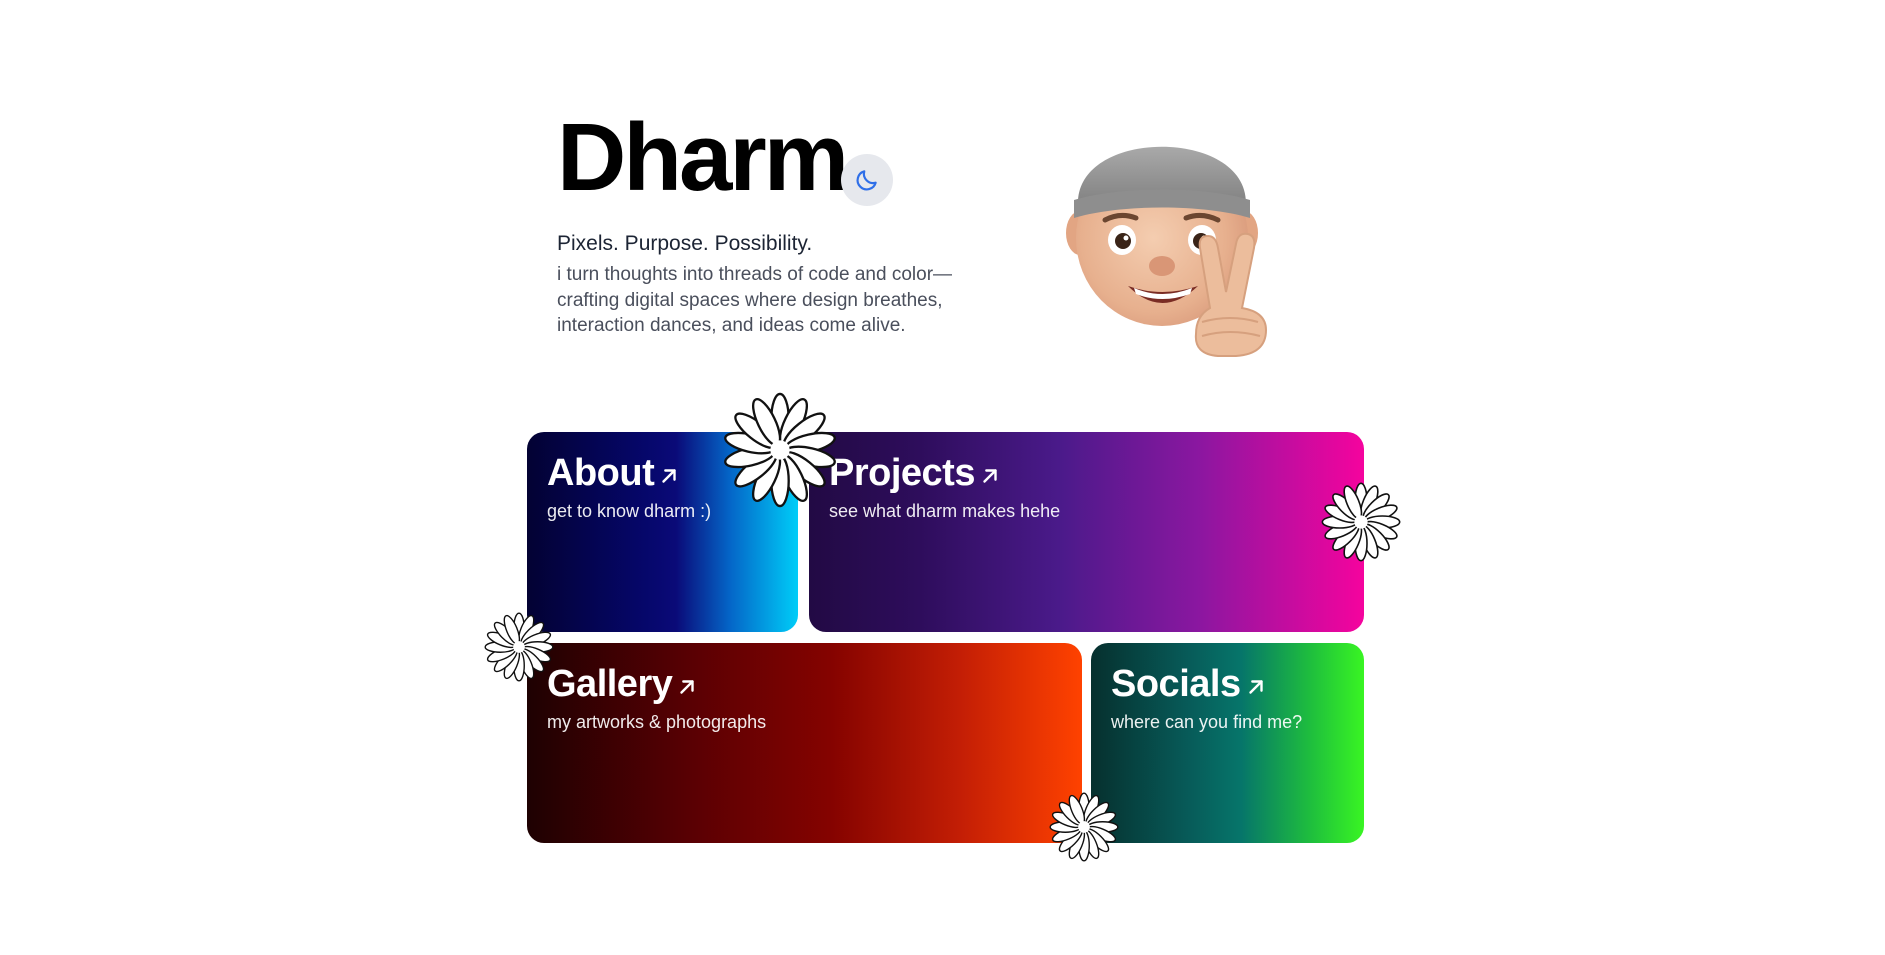  What do you see at coordinates (629, 511) in the screenshot?
I see `about-subtitle: get to know dharm :)` at bounding box center [629, 511].